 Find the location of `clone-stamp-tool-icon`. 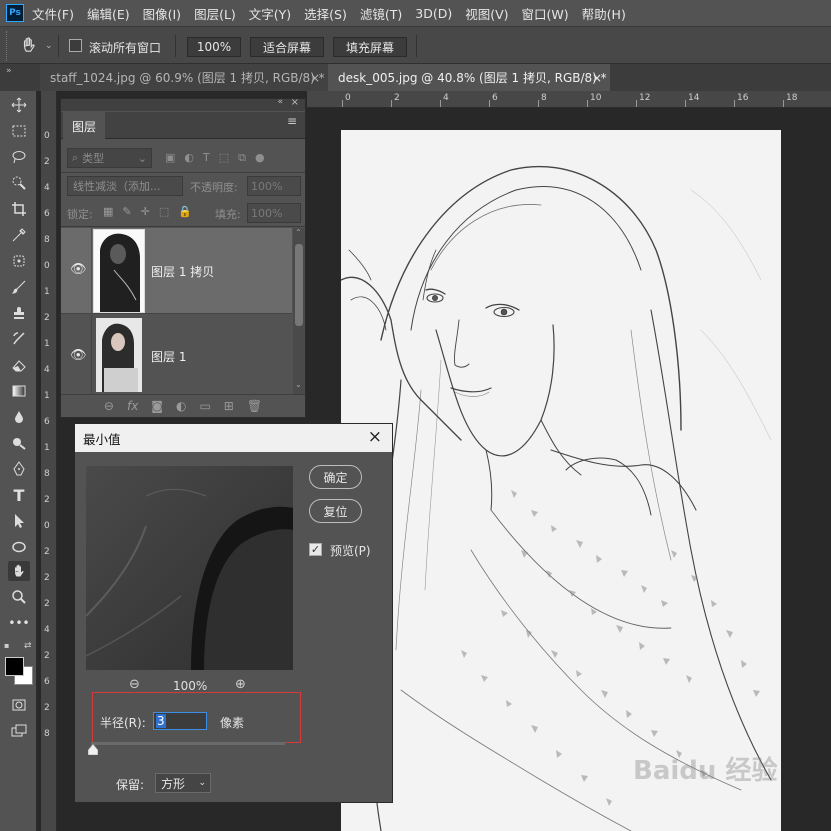

clone-stamp-tool-icon is located at coordinates (19, 313).